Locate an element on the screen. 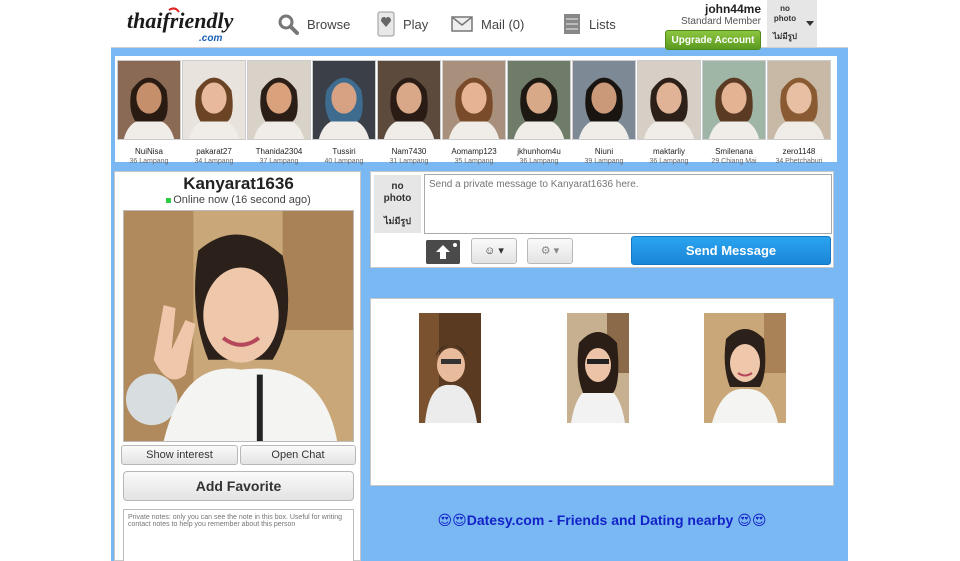 Image resolution: width=960 pixels, height=561 pixels. list-icon is located at coordinates (572, 24).